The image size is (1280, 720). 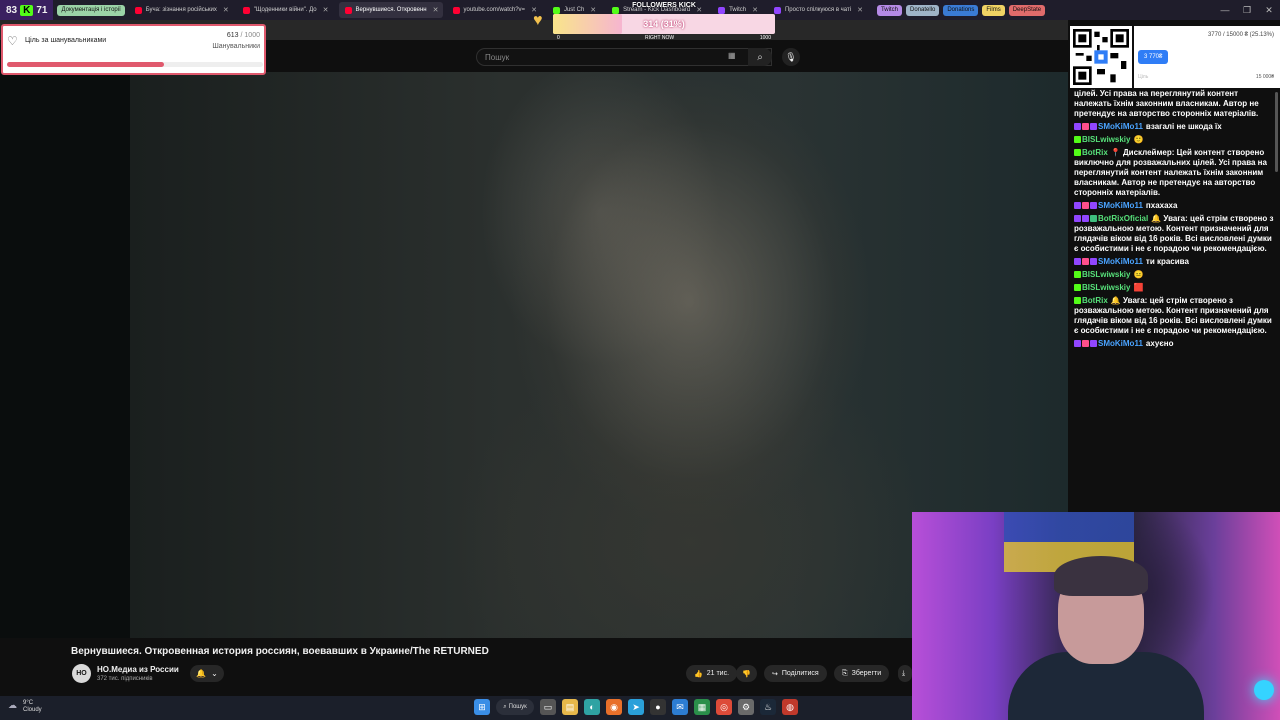 What do you see at coordinates (482, 707) in the screenshot?
I see `windows-icon: ⊞` at bounding box center [482, 707].